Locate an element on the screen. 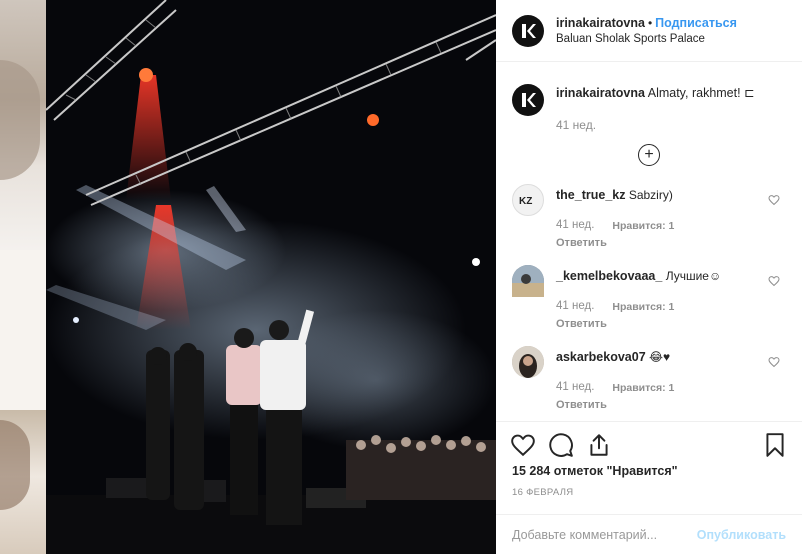  load-more-comments-button: + is located at coordinates (649, 155).